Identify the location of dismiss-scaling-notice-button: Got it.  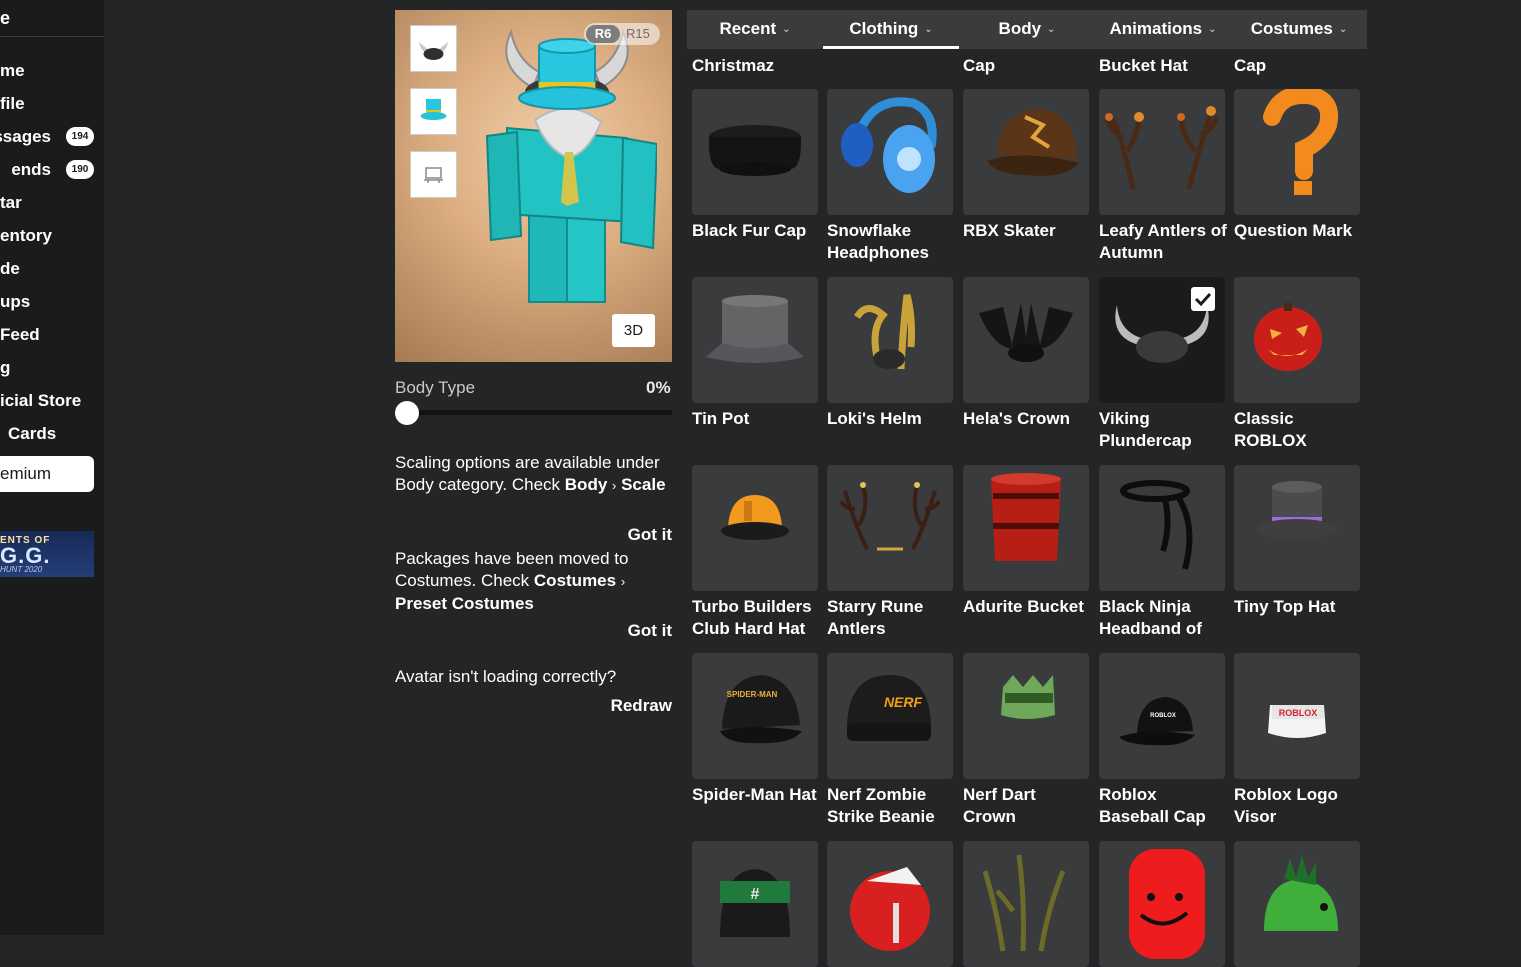
(650, 535).